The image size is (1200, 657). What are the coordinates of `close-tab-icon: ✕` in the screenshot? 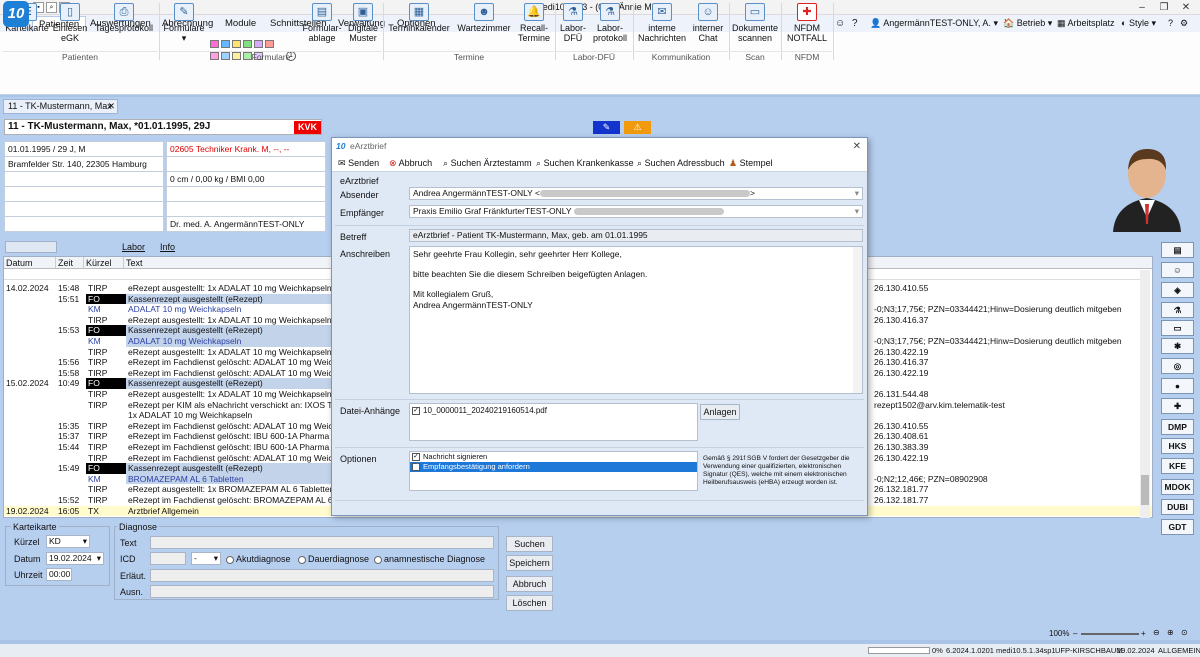 It's located at (111, 106).